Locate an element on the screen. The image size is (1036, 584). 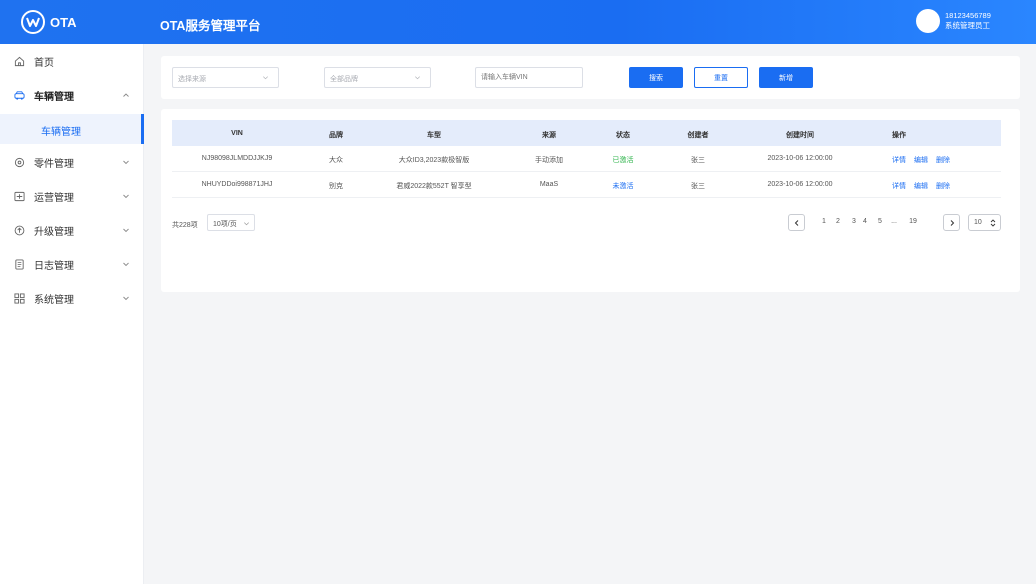
avatar is located at coordinates (928, 21).